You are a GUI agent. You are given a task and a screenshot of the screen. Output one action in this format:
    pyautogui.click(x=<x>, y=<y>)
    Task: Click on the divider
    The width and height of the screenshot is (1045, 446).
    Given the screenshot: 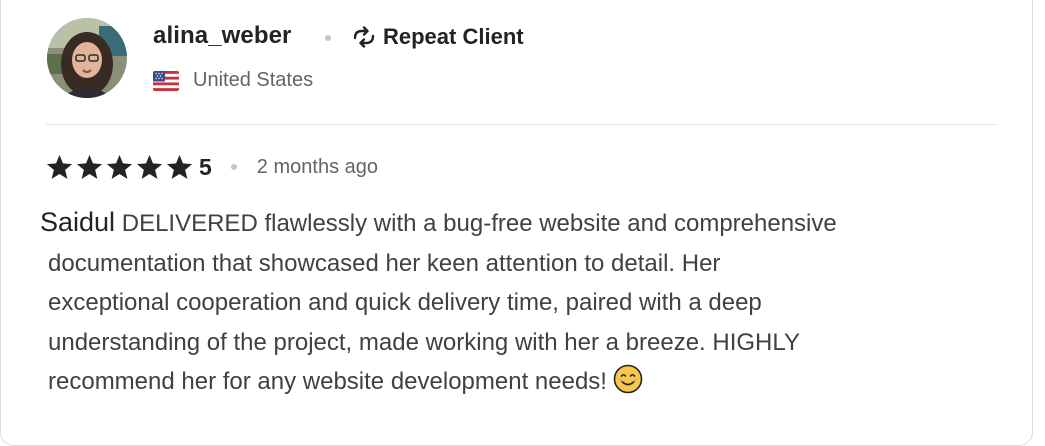 What is the action you would take?
    pyautogui.click(x=521, y=124)
    